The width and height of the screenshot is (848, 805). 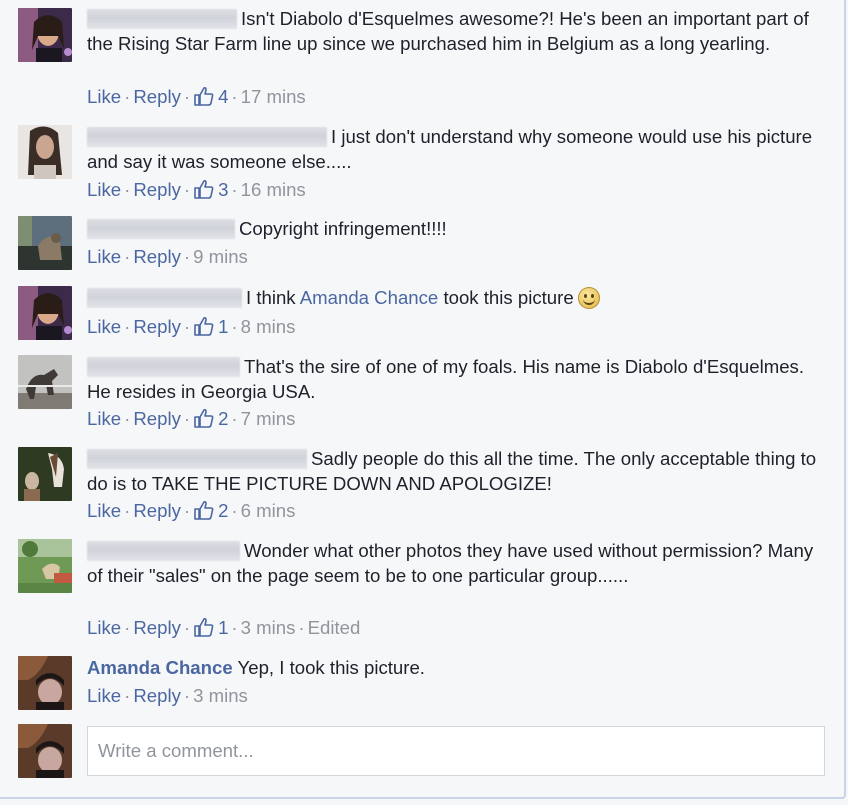 I want to click on comment-text: Copyright infringement!!!!, so click(x=343, y=228).